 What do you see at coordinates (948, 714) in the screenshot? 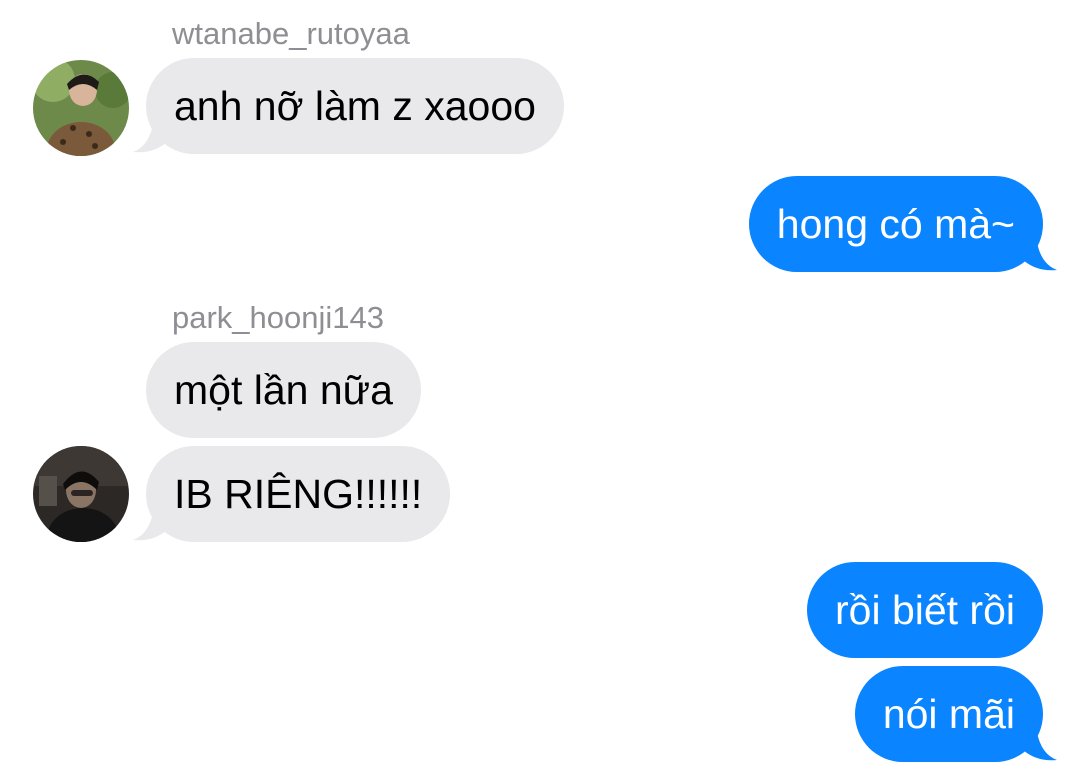
I see `message-bubble-outgoing: nói mãi` at bounding box center [948, 714].